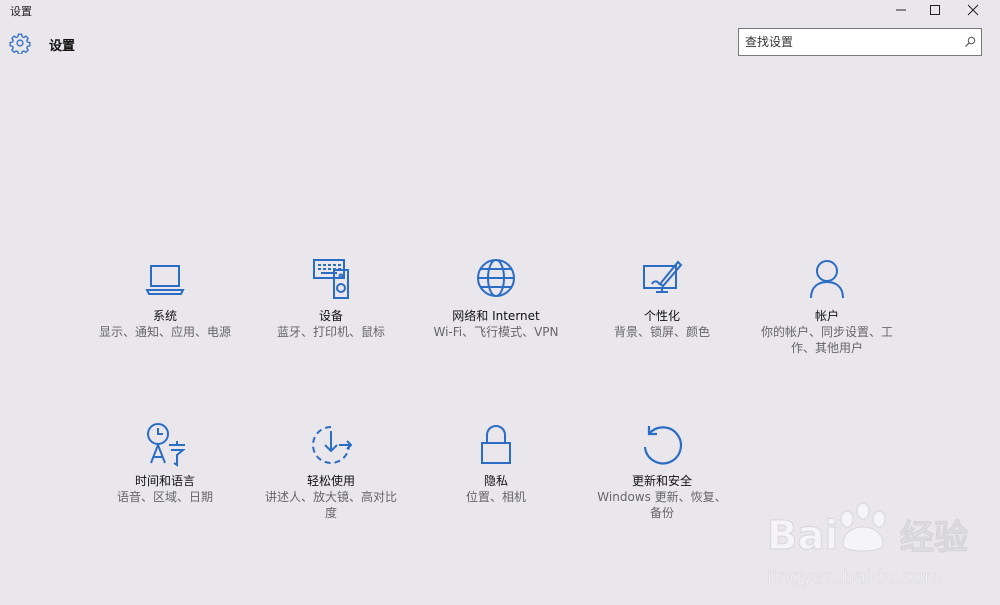 This screenshot has height=605, width=1000. I want to click on page-title: 设置, so click(62, 46).